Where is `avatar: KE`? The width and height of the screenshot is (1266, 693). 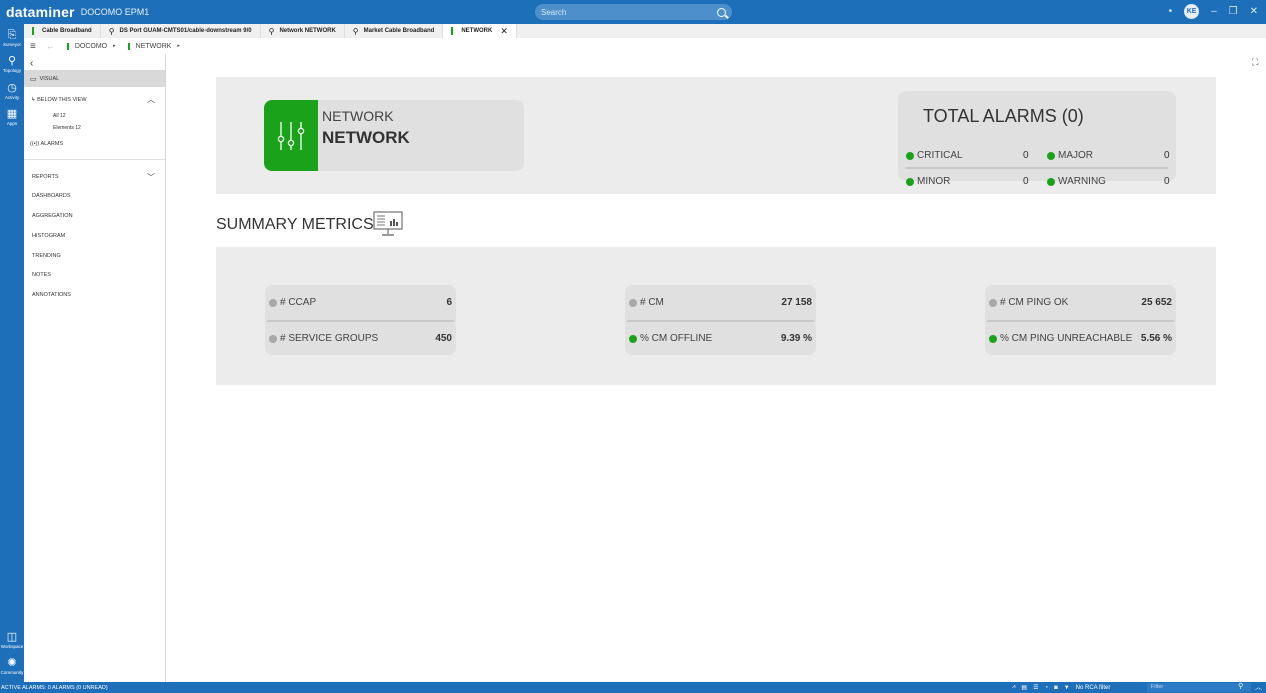
avatar: KE is located at coordinates (1192, 11).